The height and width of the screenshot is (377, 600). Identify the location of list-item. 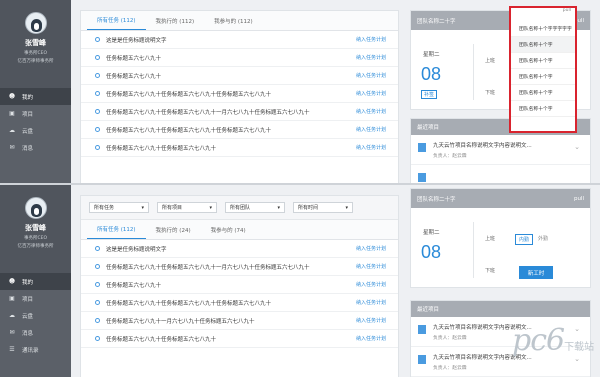
(500, 174).